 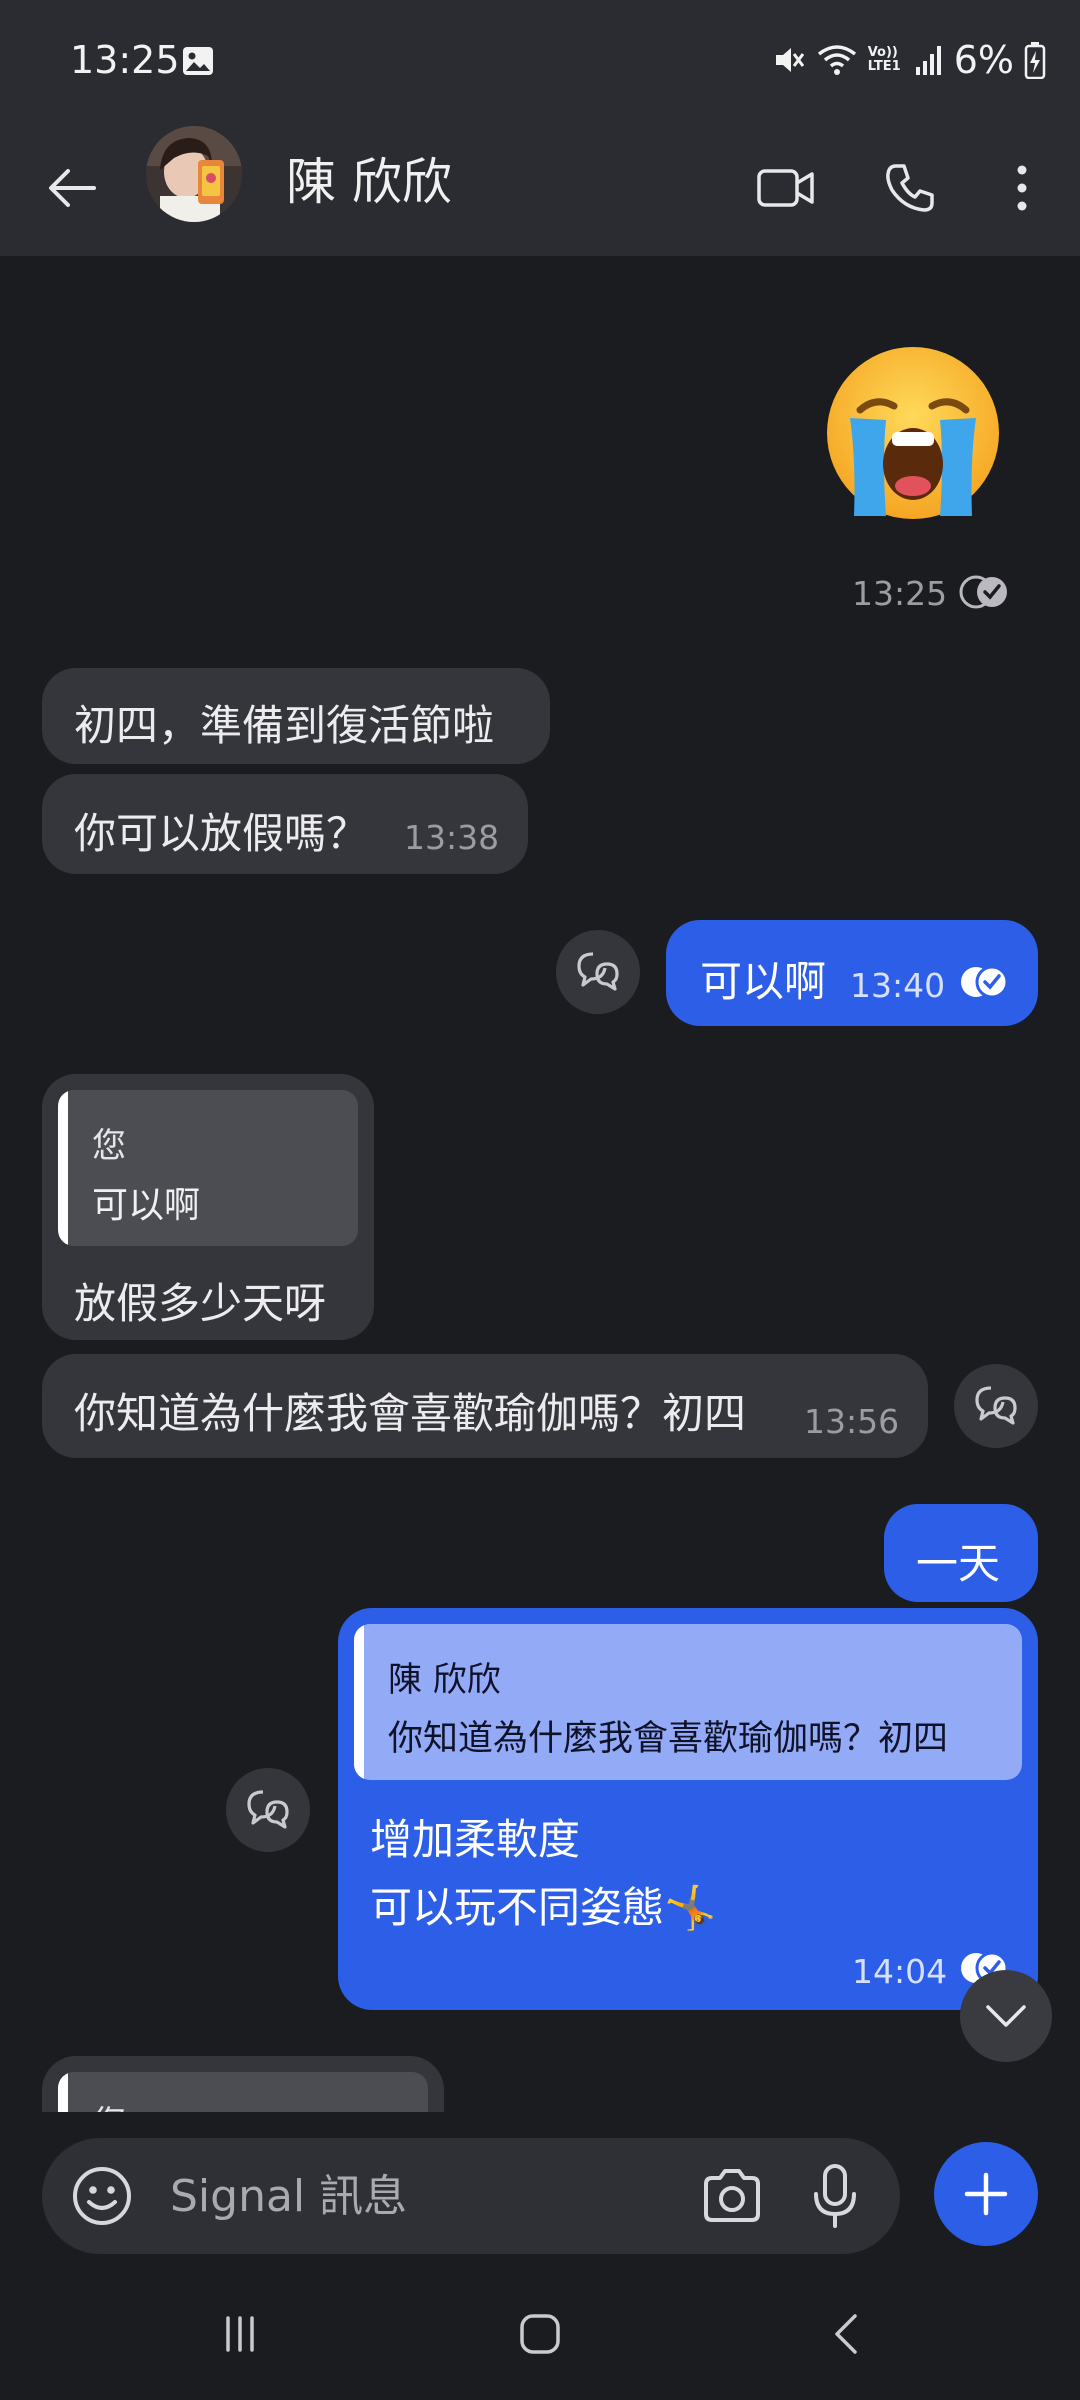 What do you see at coordinates (200, 1303) in the screenshot?
I see `message-text: 放假多少天呀` at bounding box center [200, 1303].